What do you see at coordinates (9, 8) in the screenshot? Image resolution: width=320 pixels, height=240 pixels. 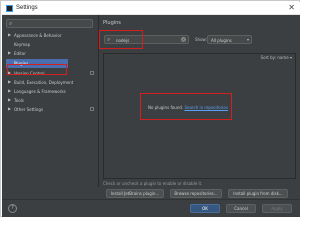 I see `app-icon` at bounding box center [9, 8].